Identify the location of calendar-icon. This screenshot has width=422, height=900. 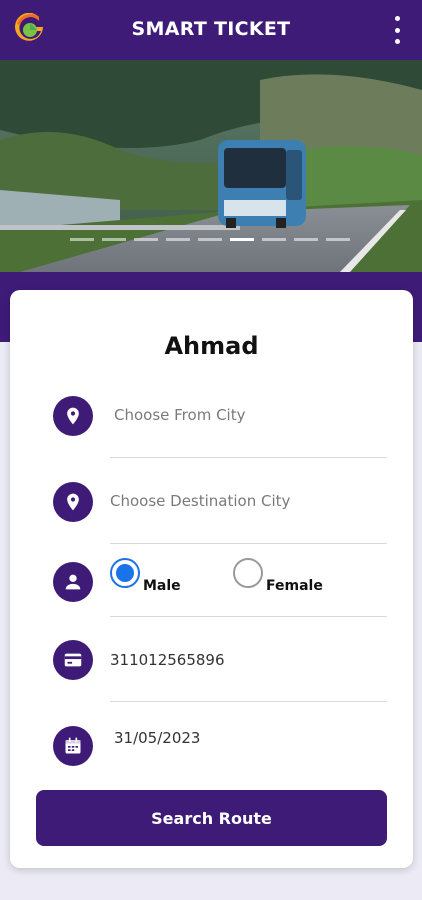
(73, 746).